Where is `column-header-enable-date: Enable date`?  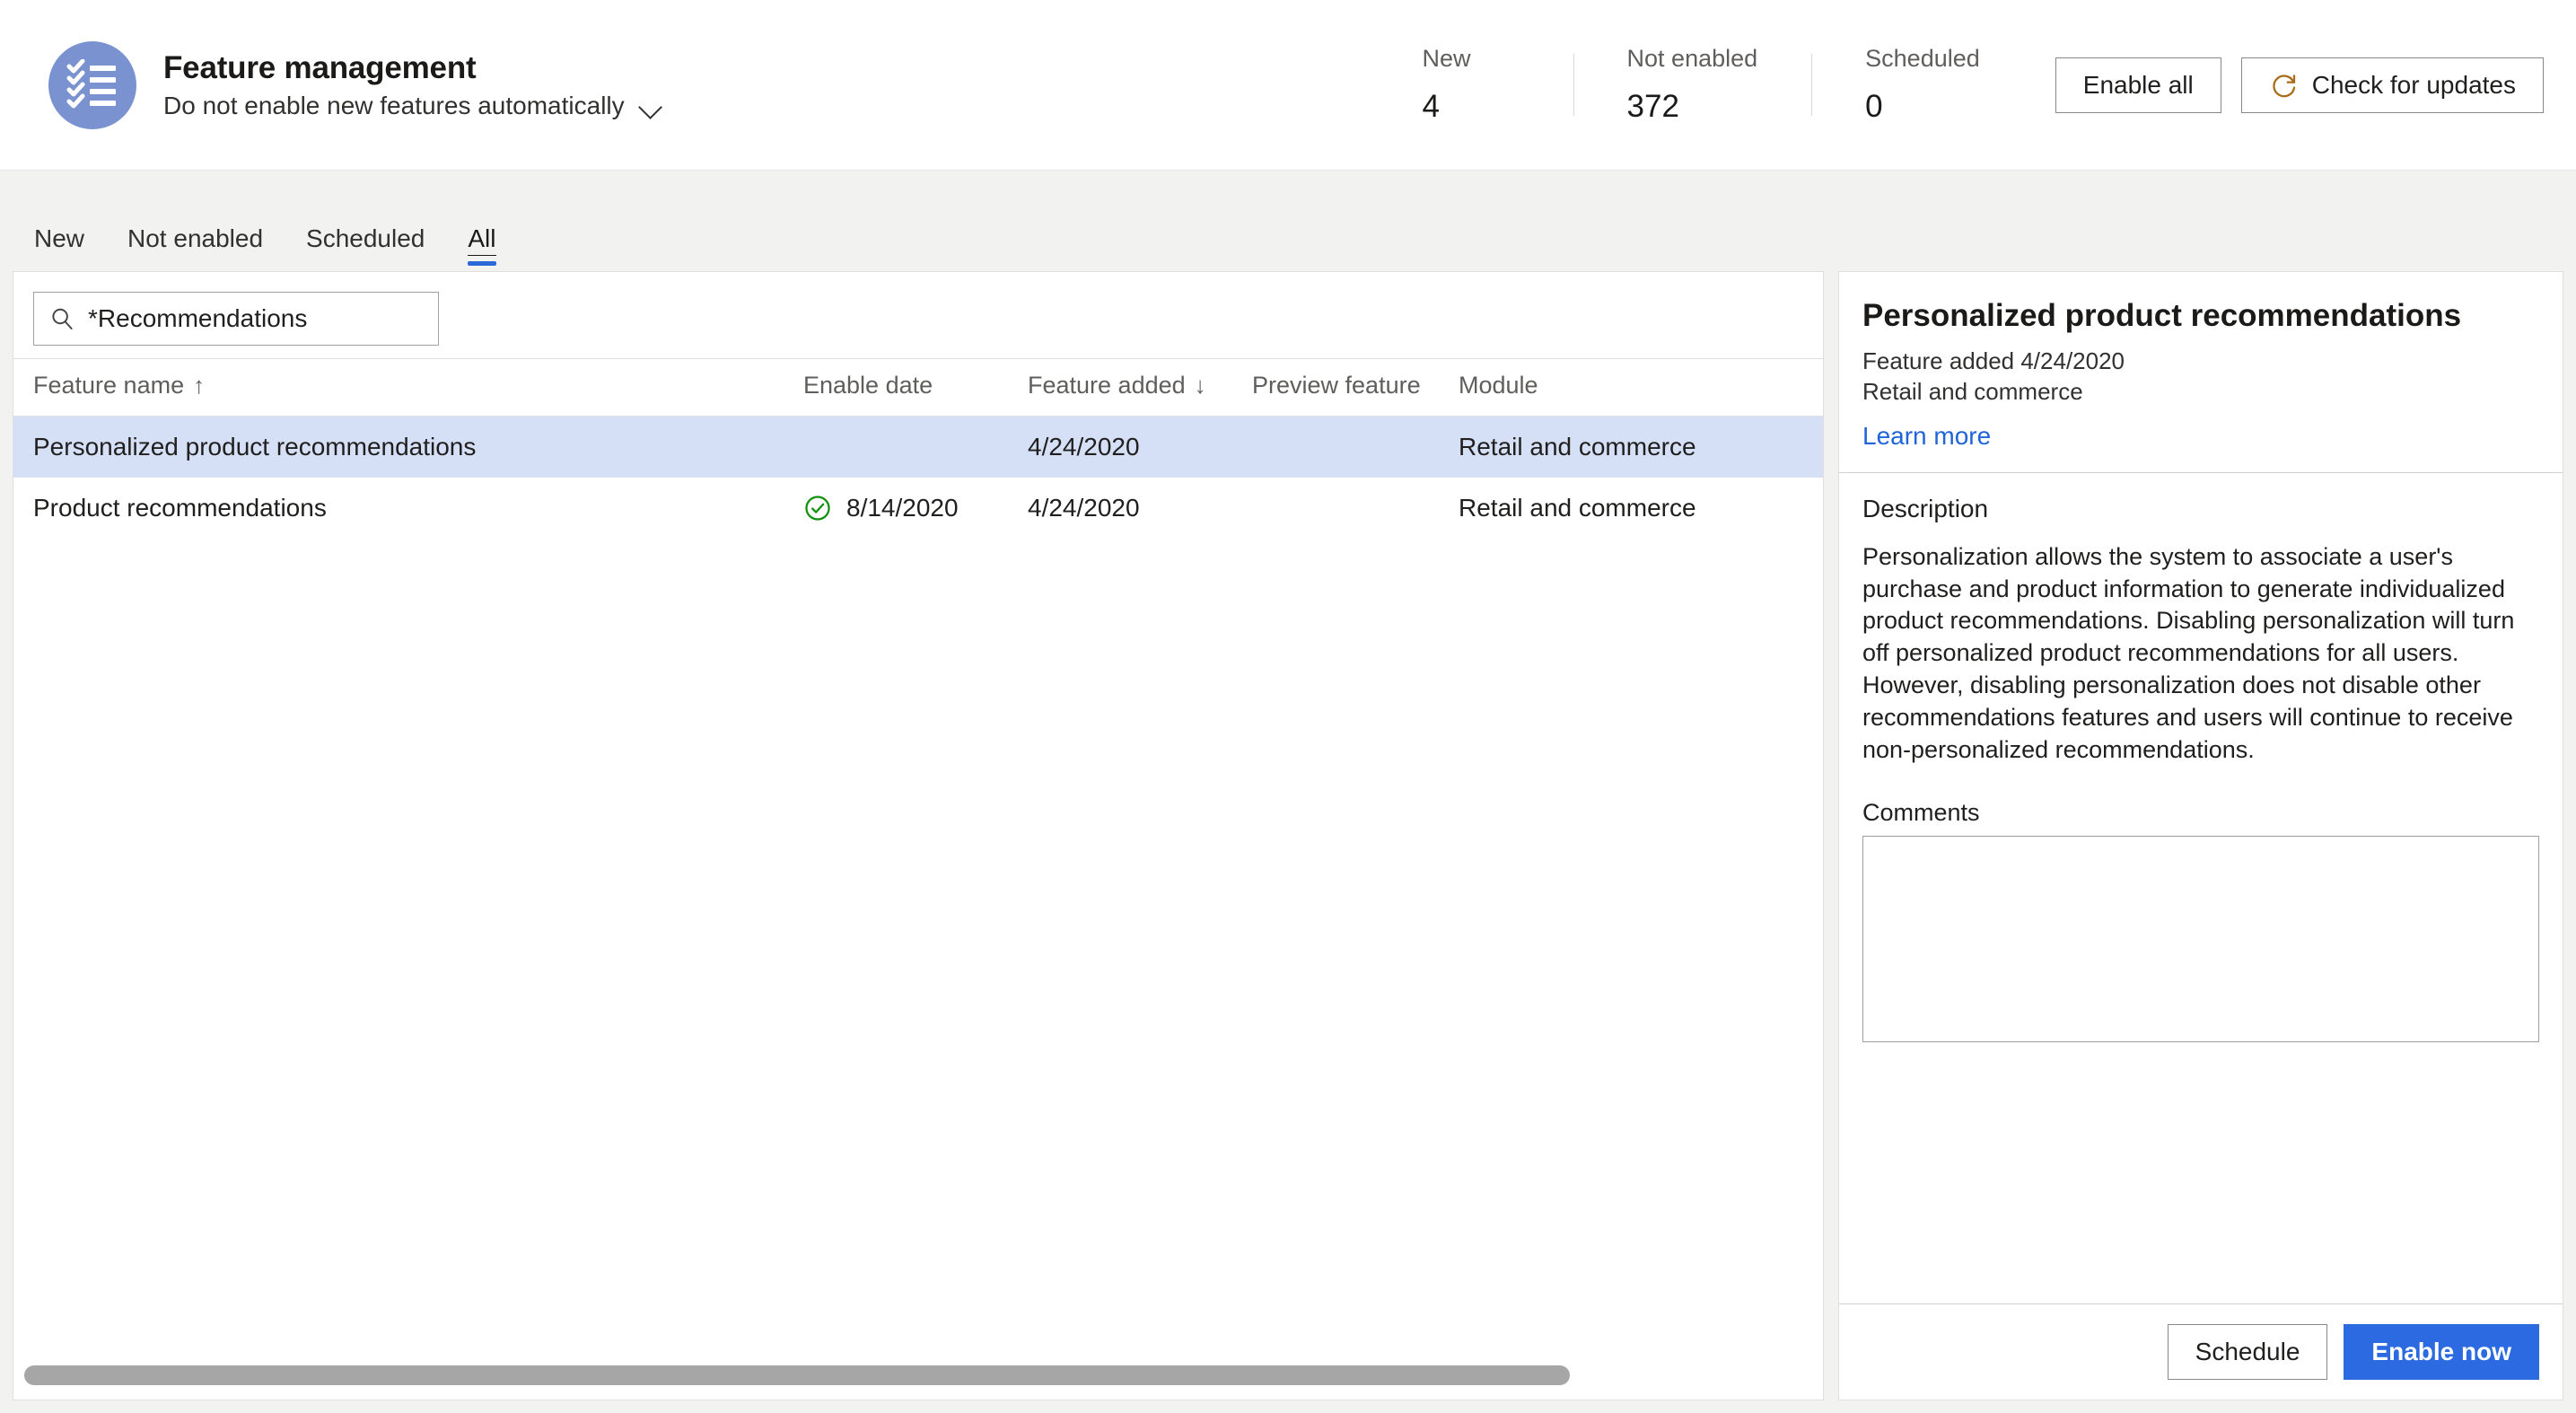
column-header-enable-date: Enable date is located at coordinates (915, 387).